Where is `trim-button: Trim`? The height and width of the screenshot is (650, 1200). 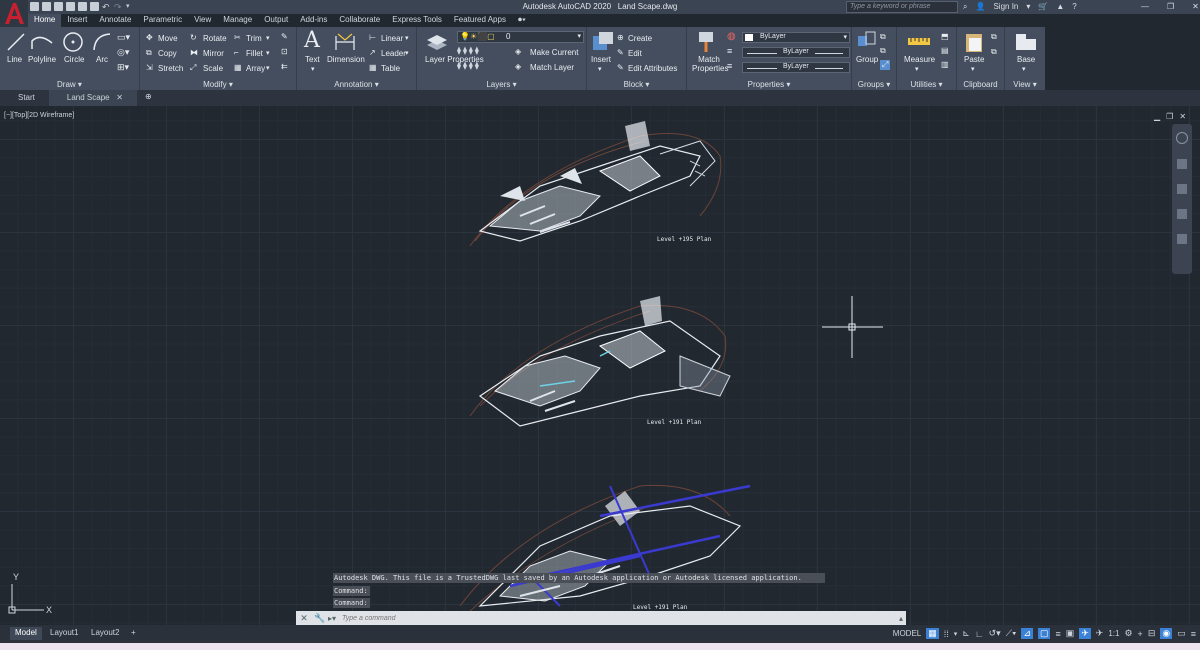
trim-button: Trim is located at coordinates (254, 38).